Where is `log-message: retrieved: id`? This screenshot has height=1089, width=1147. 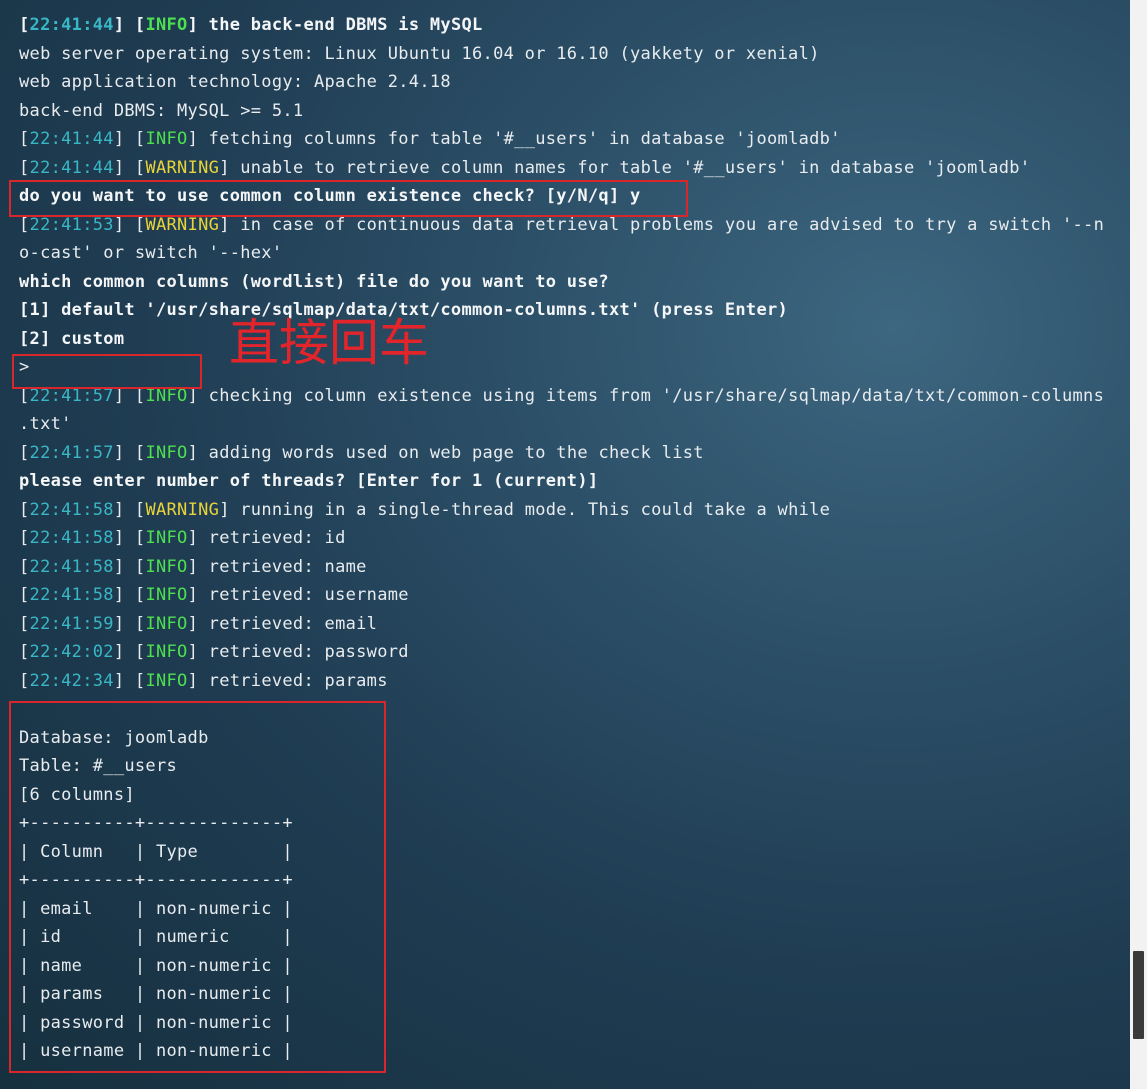
log-message: retrieved: id is located at coordinates (277, 538).